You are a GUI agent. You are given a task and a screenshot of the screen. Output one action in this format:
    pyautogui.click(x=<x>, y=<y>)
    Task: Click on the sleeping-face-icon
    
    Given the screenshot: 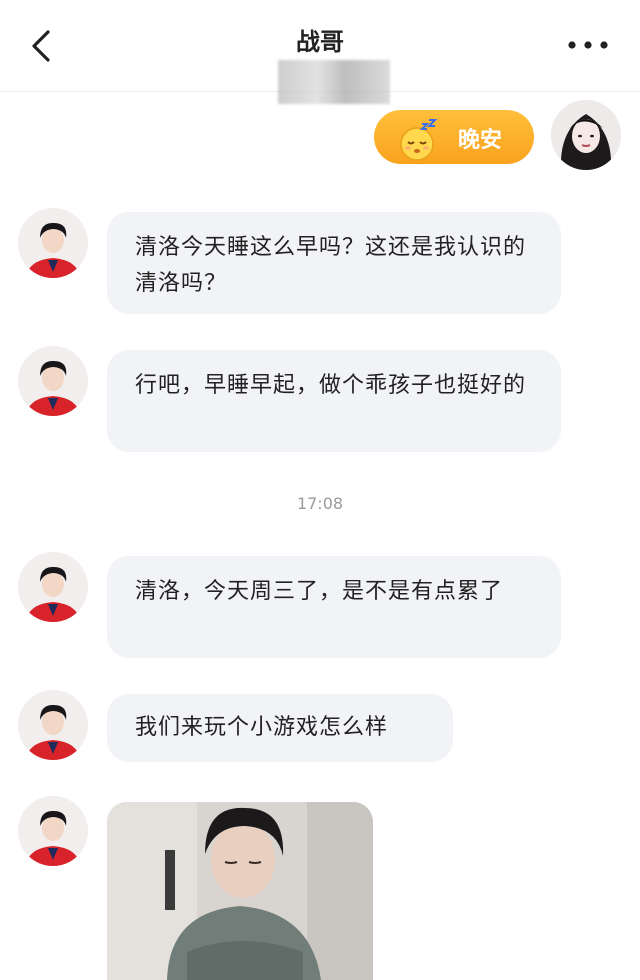 What is the action you would take?
    pyautogui.click(x=419, y=140)
    